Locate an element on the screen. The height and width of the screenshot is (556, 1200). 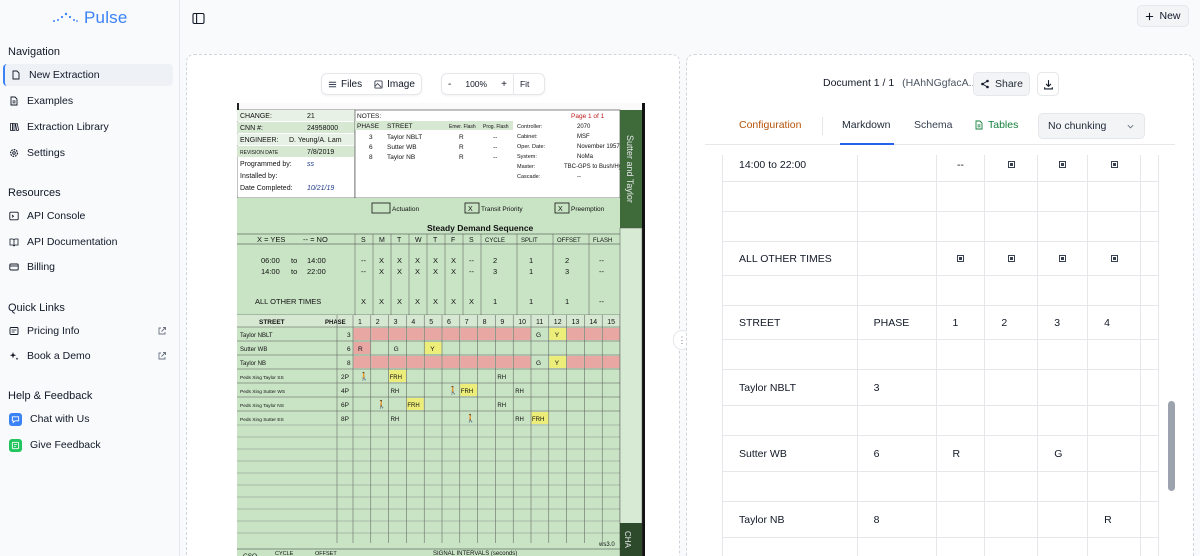
file-icon is located at coordinates (14, 331).